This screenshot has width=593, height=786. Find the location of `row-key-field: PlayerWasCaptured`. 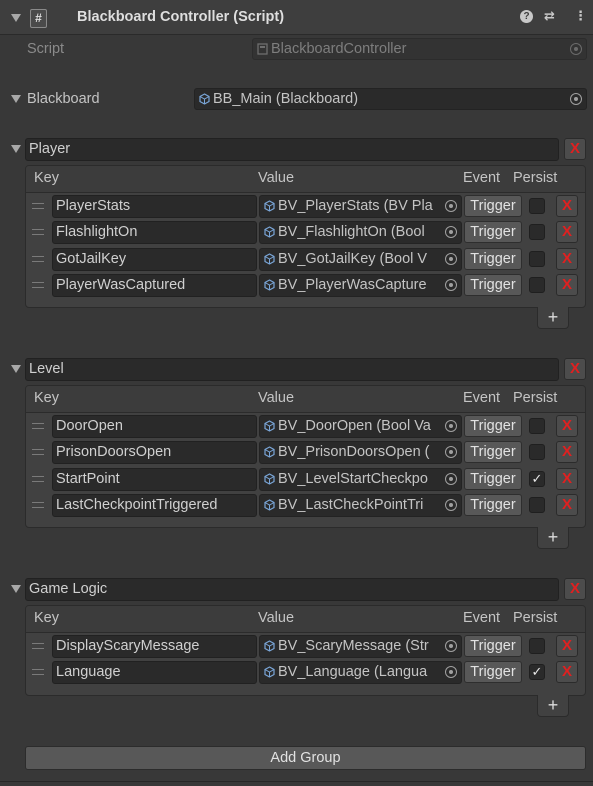

row-key-field: PlayerWasCaptured is located at coordinates (154, 285).